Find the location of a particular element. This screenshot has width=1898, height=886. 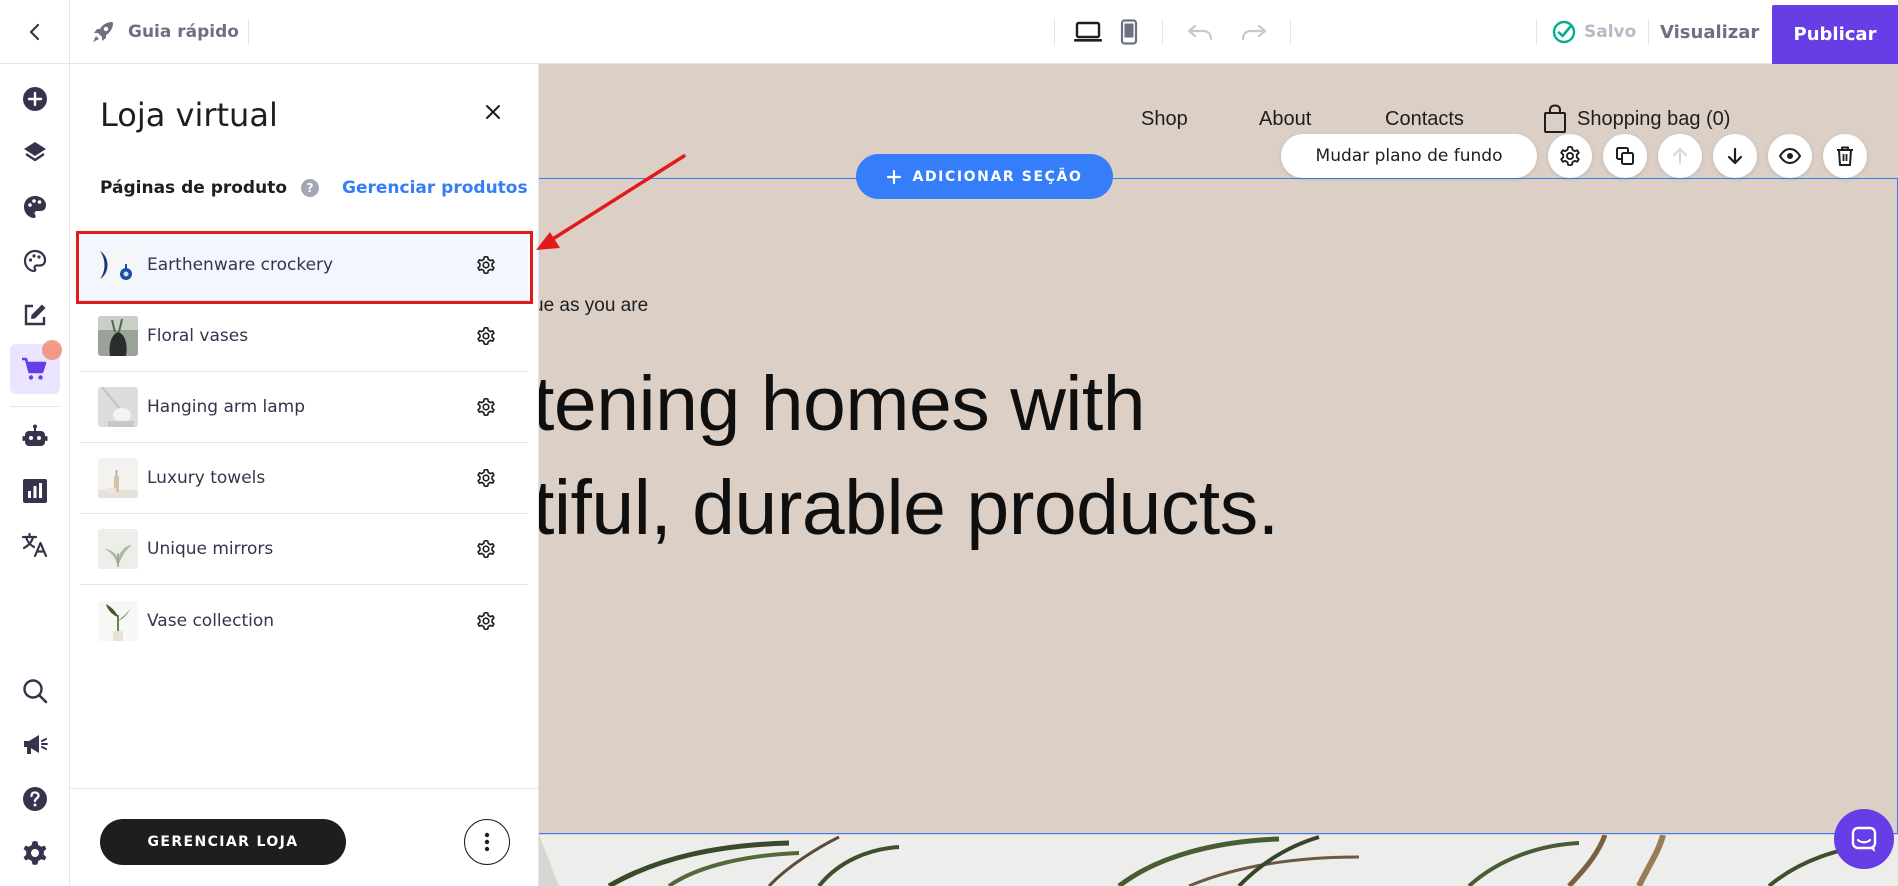

redo-button is located at coordinates (1254, 32).